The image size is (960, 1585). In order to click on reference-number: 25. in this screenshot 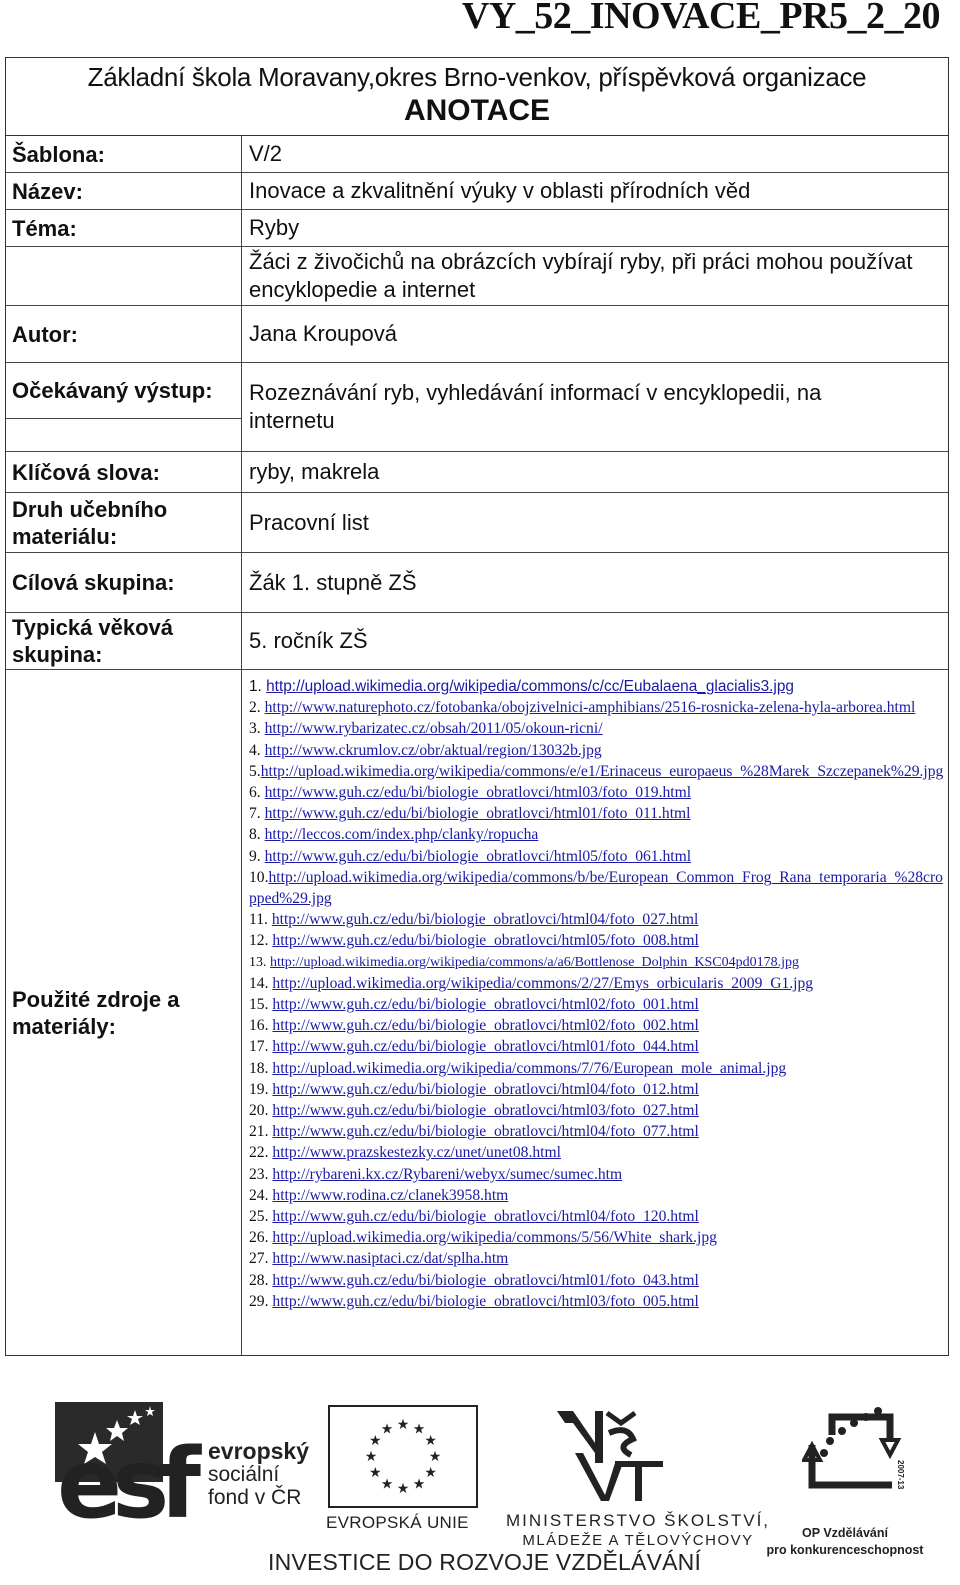, I will do `click(259, 1217)`.